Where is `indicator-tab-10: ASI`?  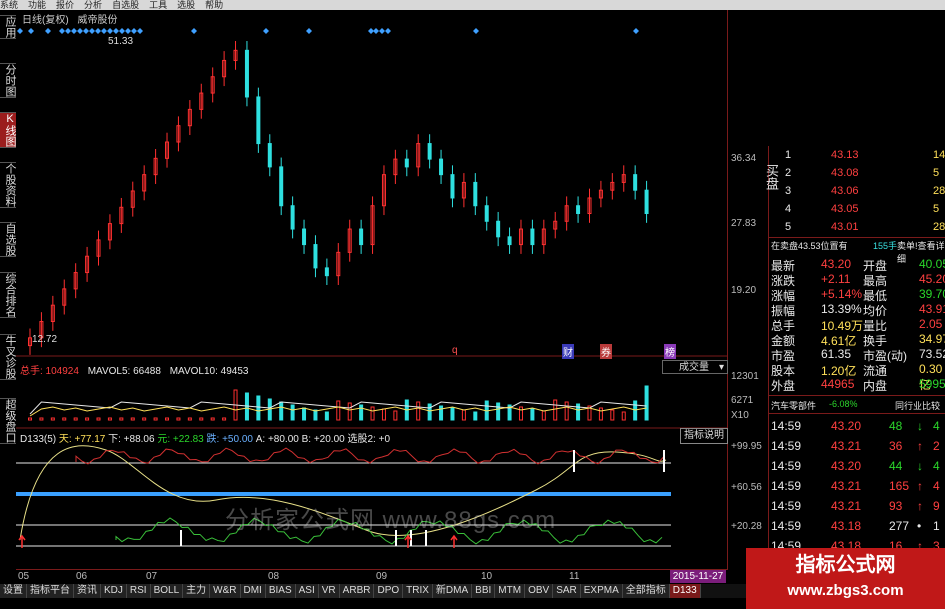
indicator-tab-10: ASI is located at coordinates (307, 591).